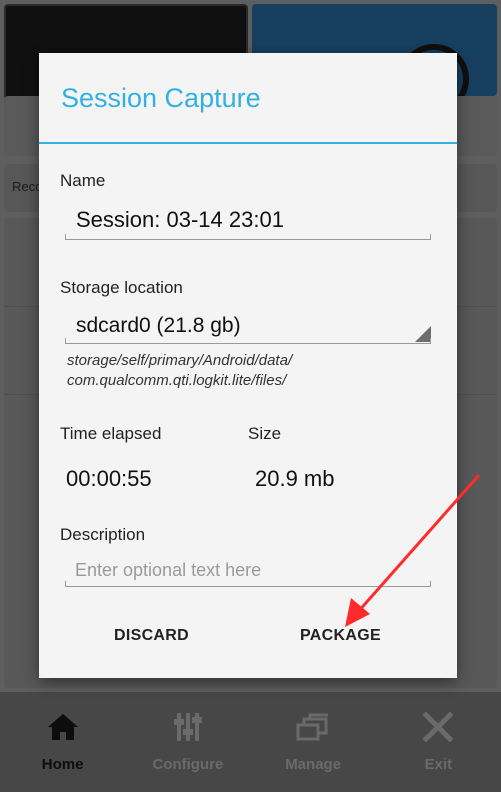 The height and width of the screenshot is (792, 501). I want to click on nav-configure-label: Configure, so click(188, 764).